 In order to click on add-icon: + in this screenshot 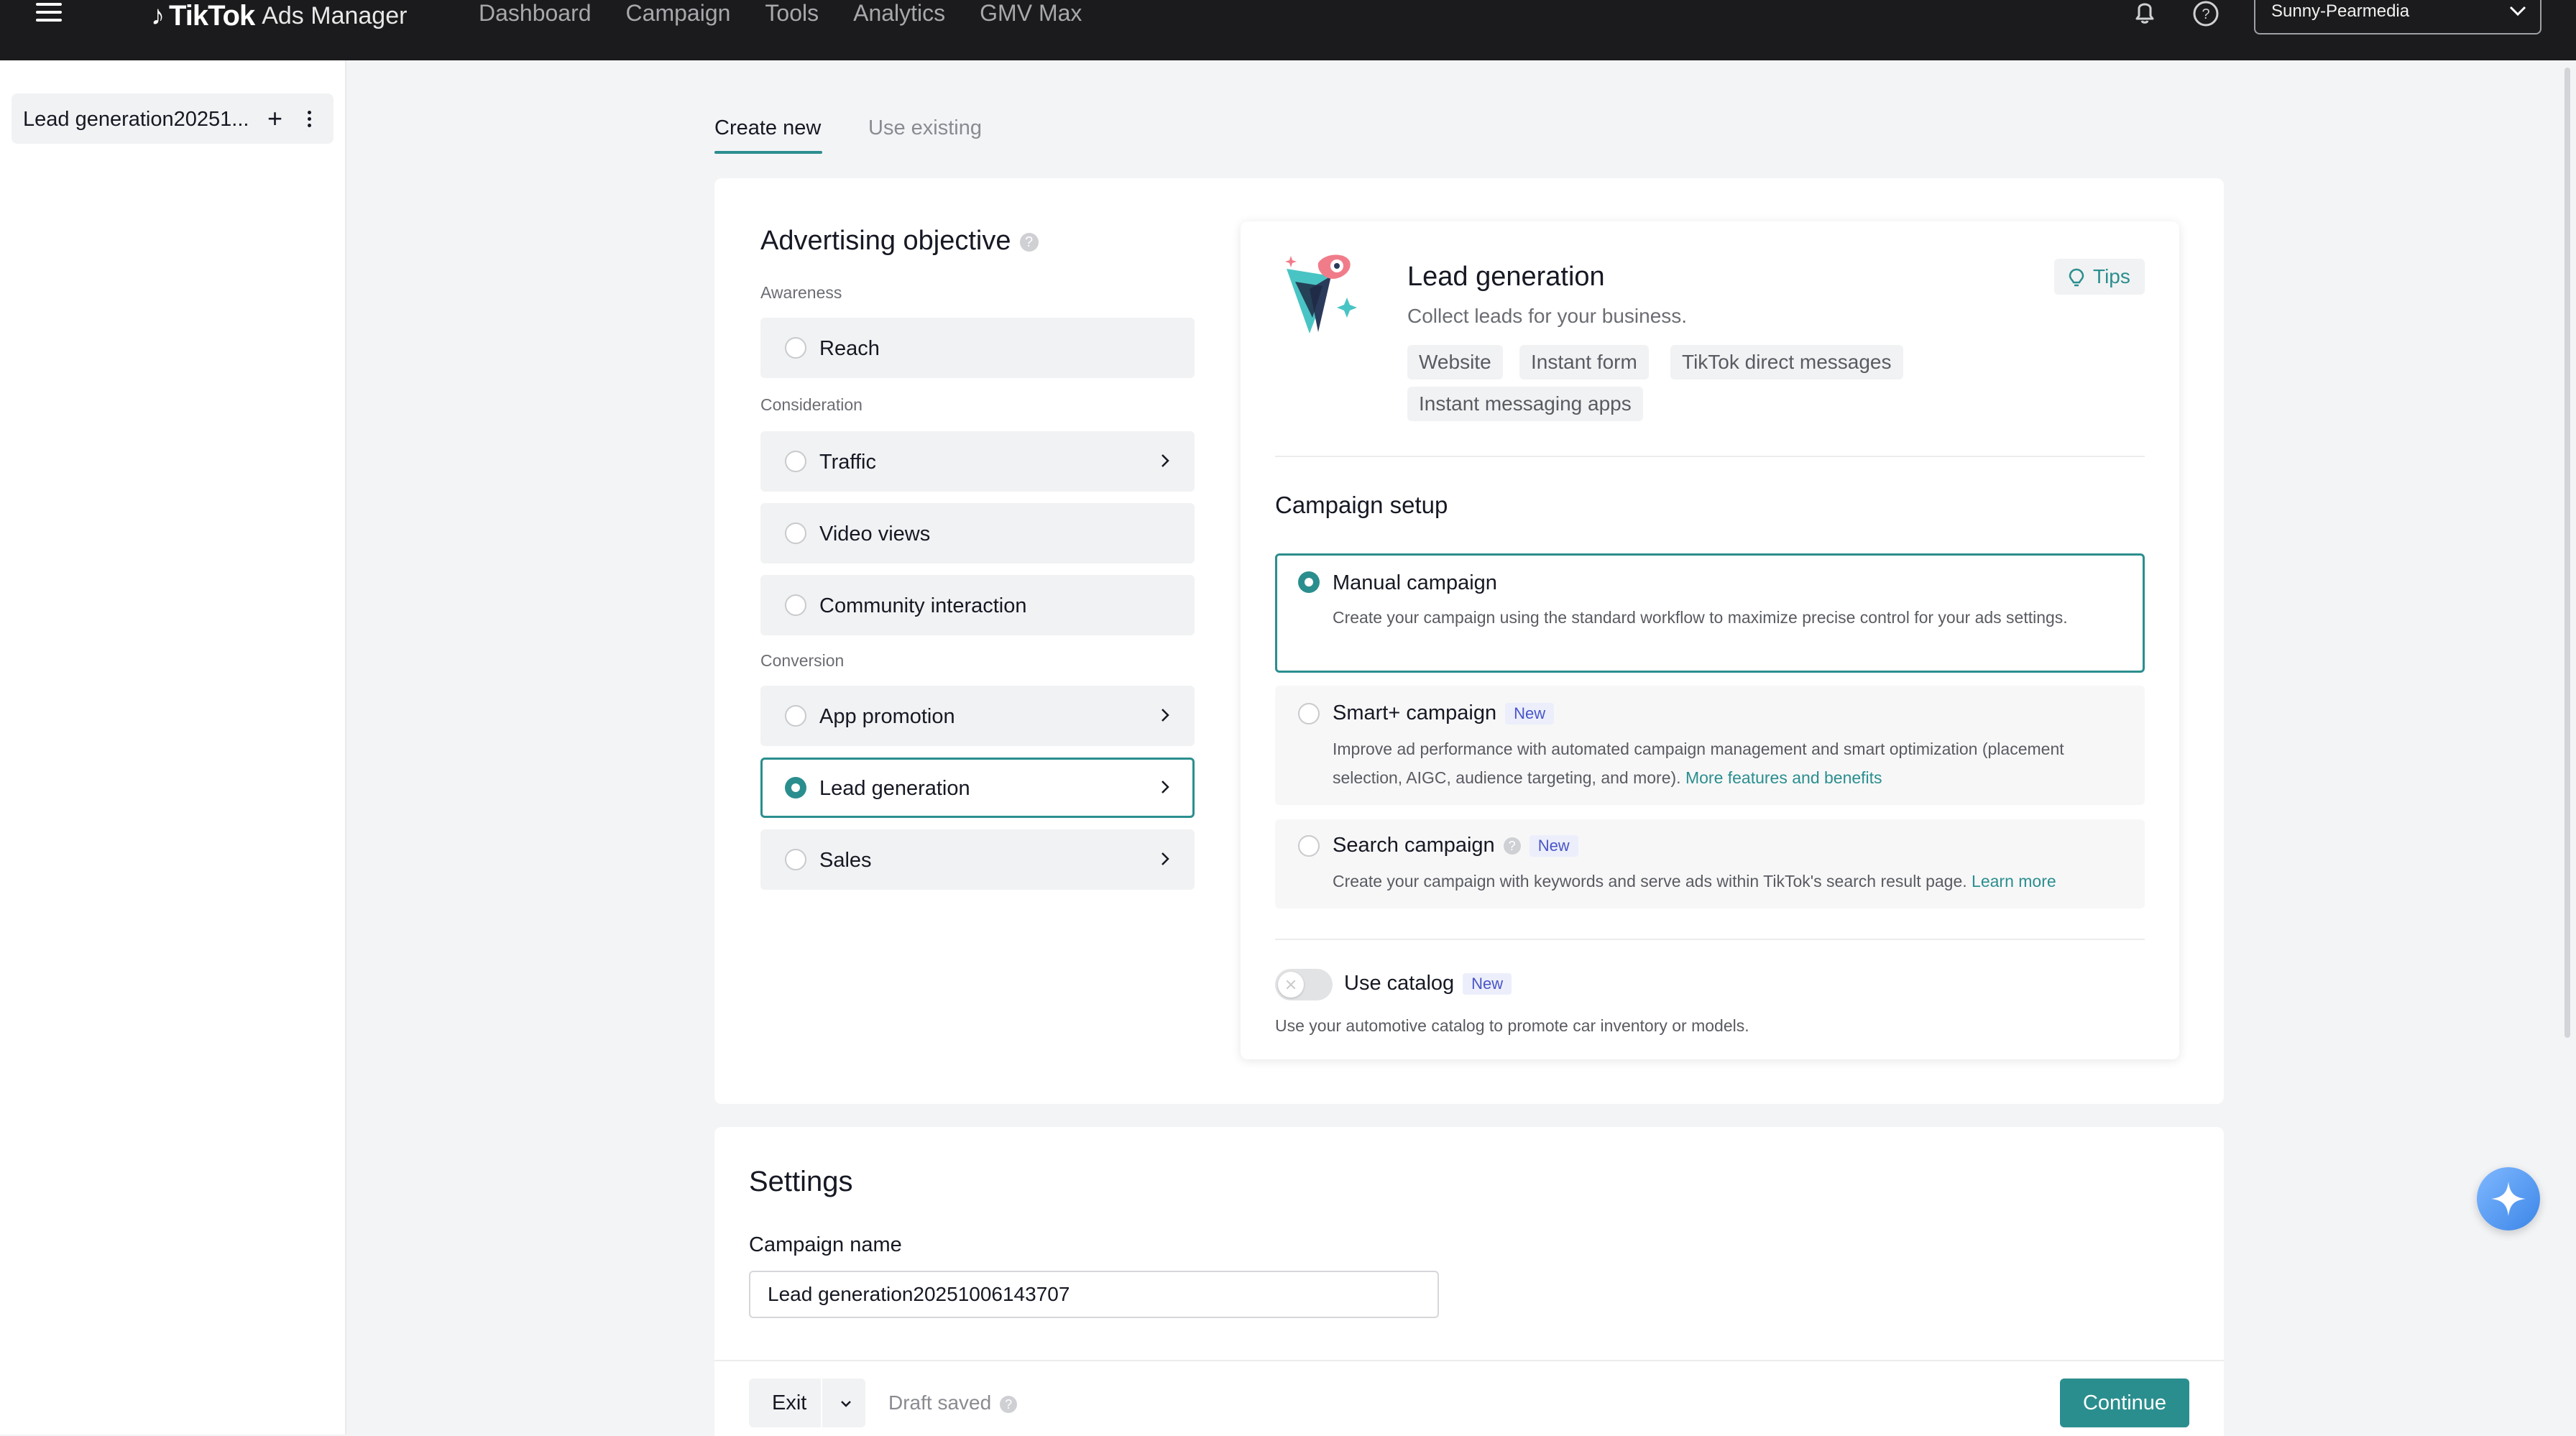, I will do `click(274, 118)`.